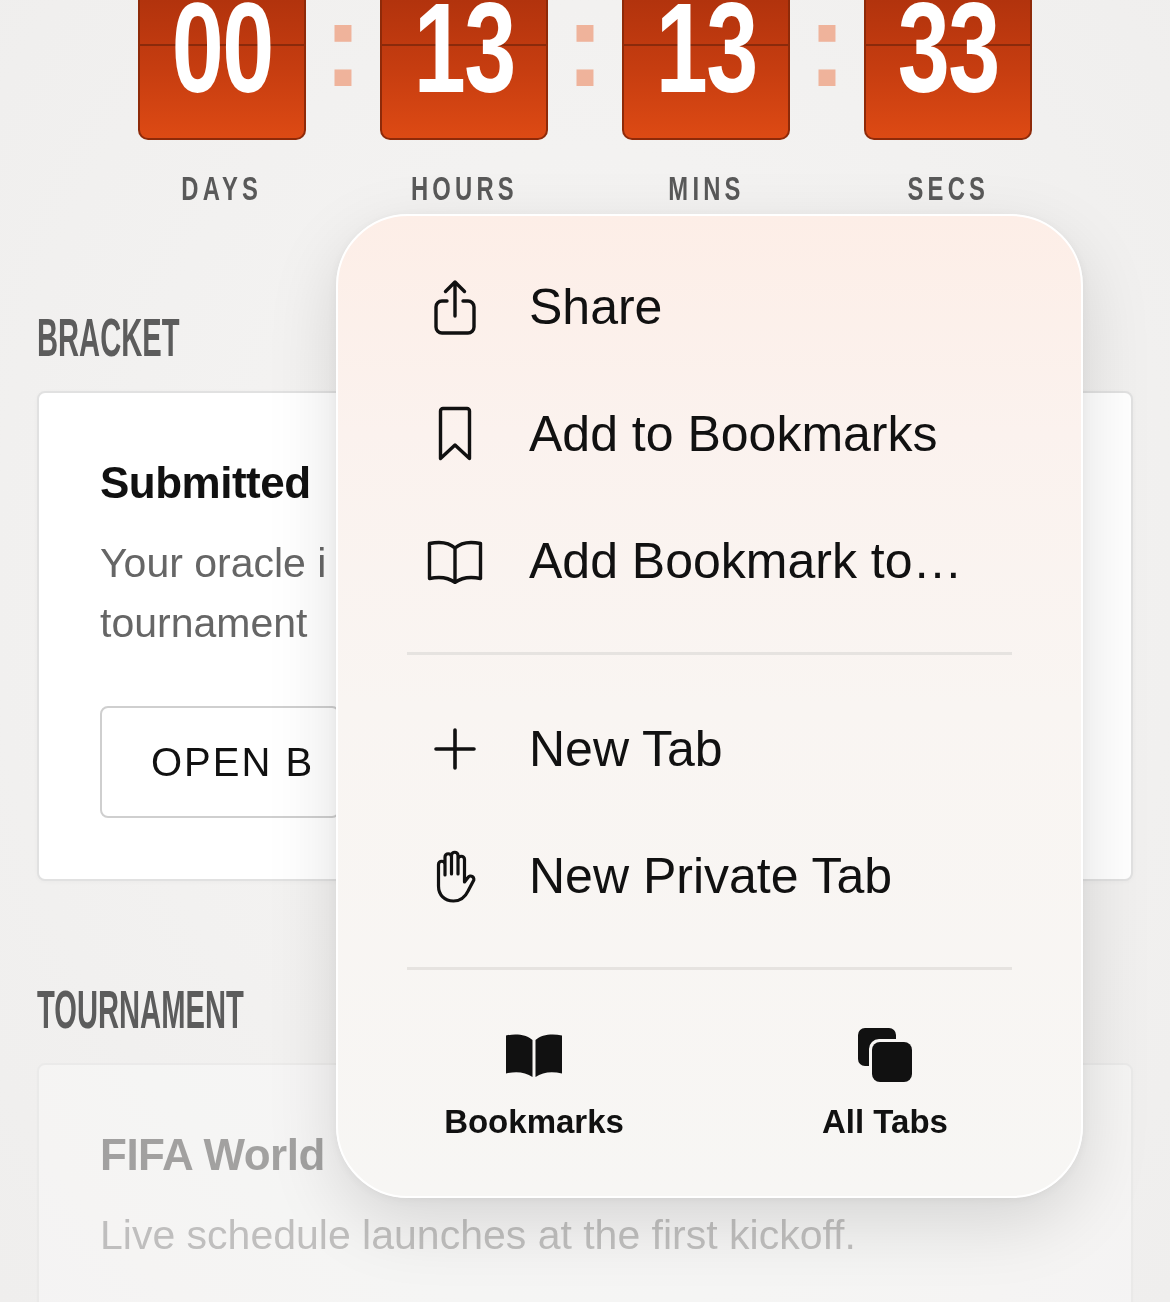 The width and height of the screenshot is (1170, 1302). I want to click on countdown-label: DAYS, so click(222, 188).